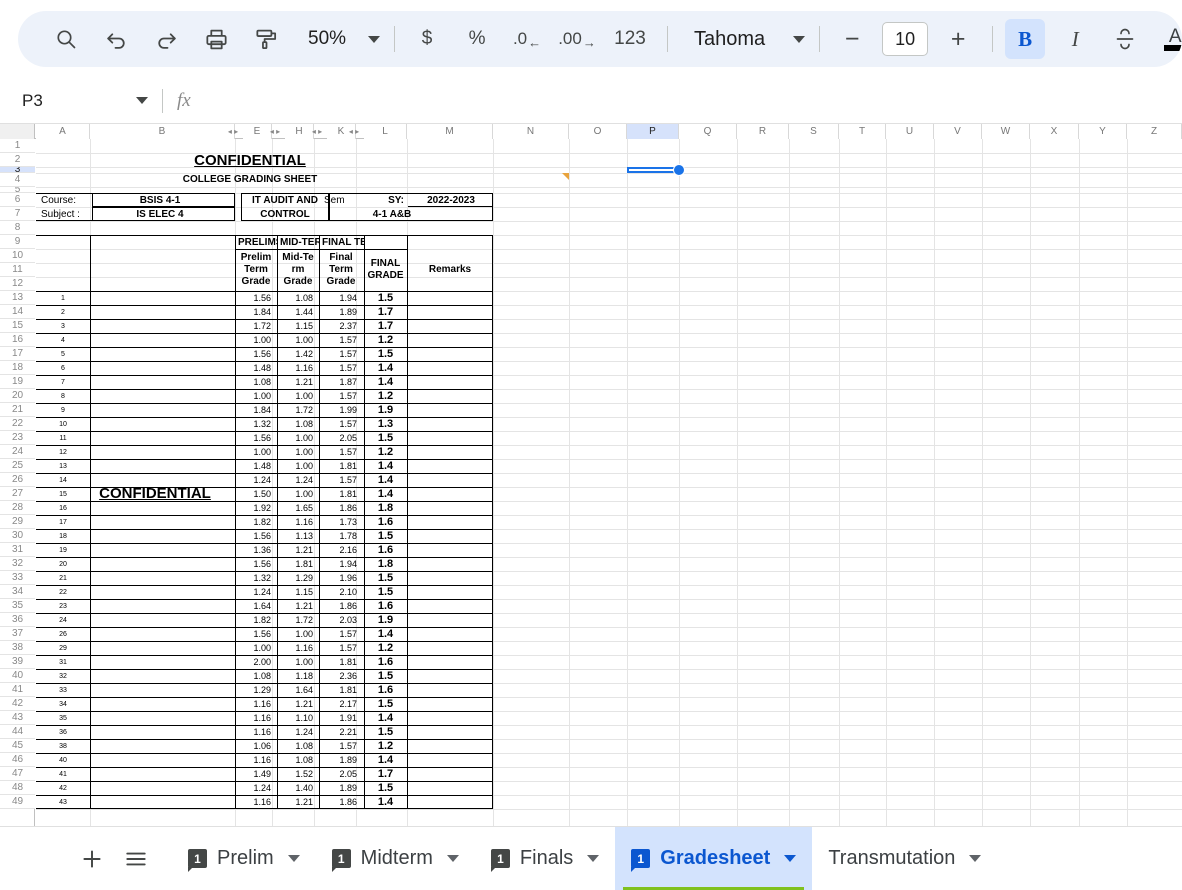 Image resolution: width=1182 pixels, height=890 pixels. I want to click on italic-button: I, so click(1075, 39).